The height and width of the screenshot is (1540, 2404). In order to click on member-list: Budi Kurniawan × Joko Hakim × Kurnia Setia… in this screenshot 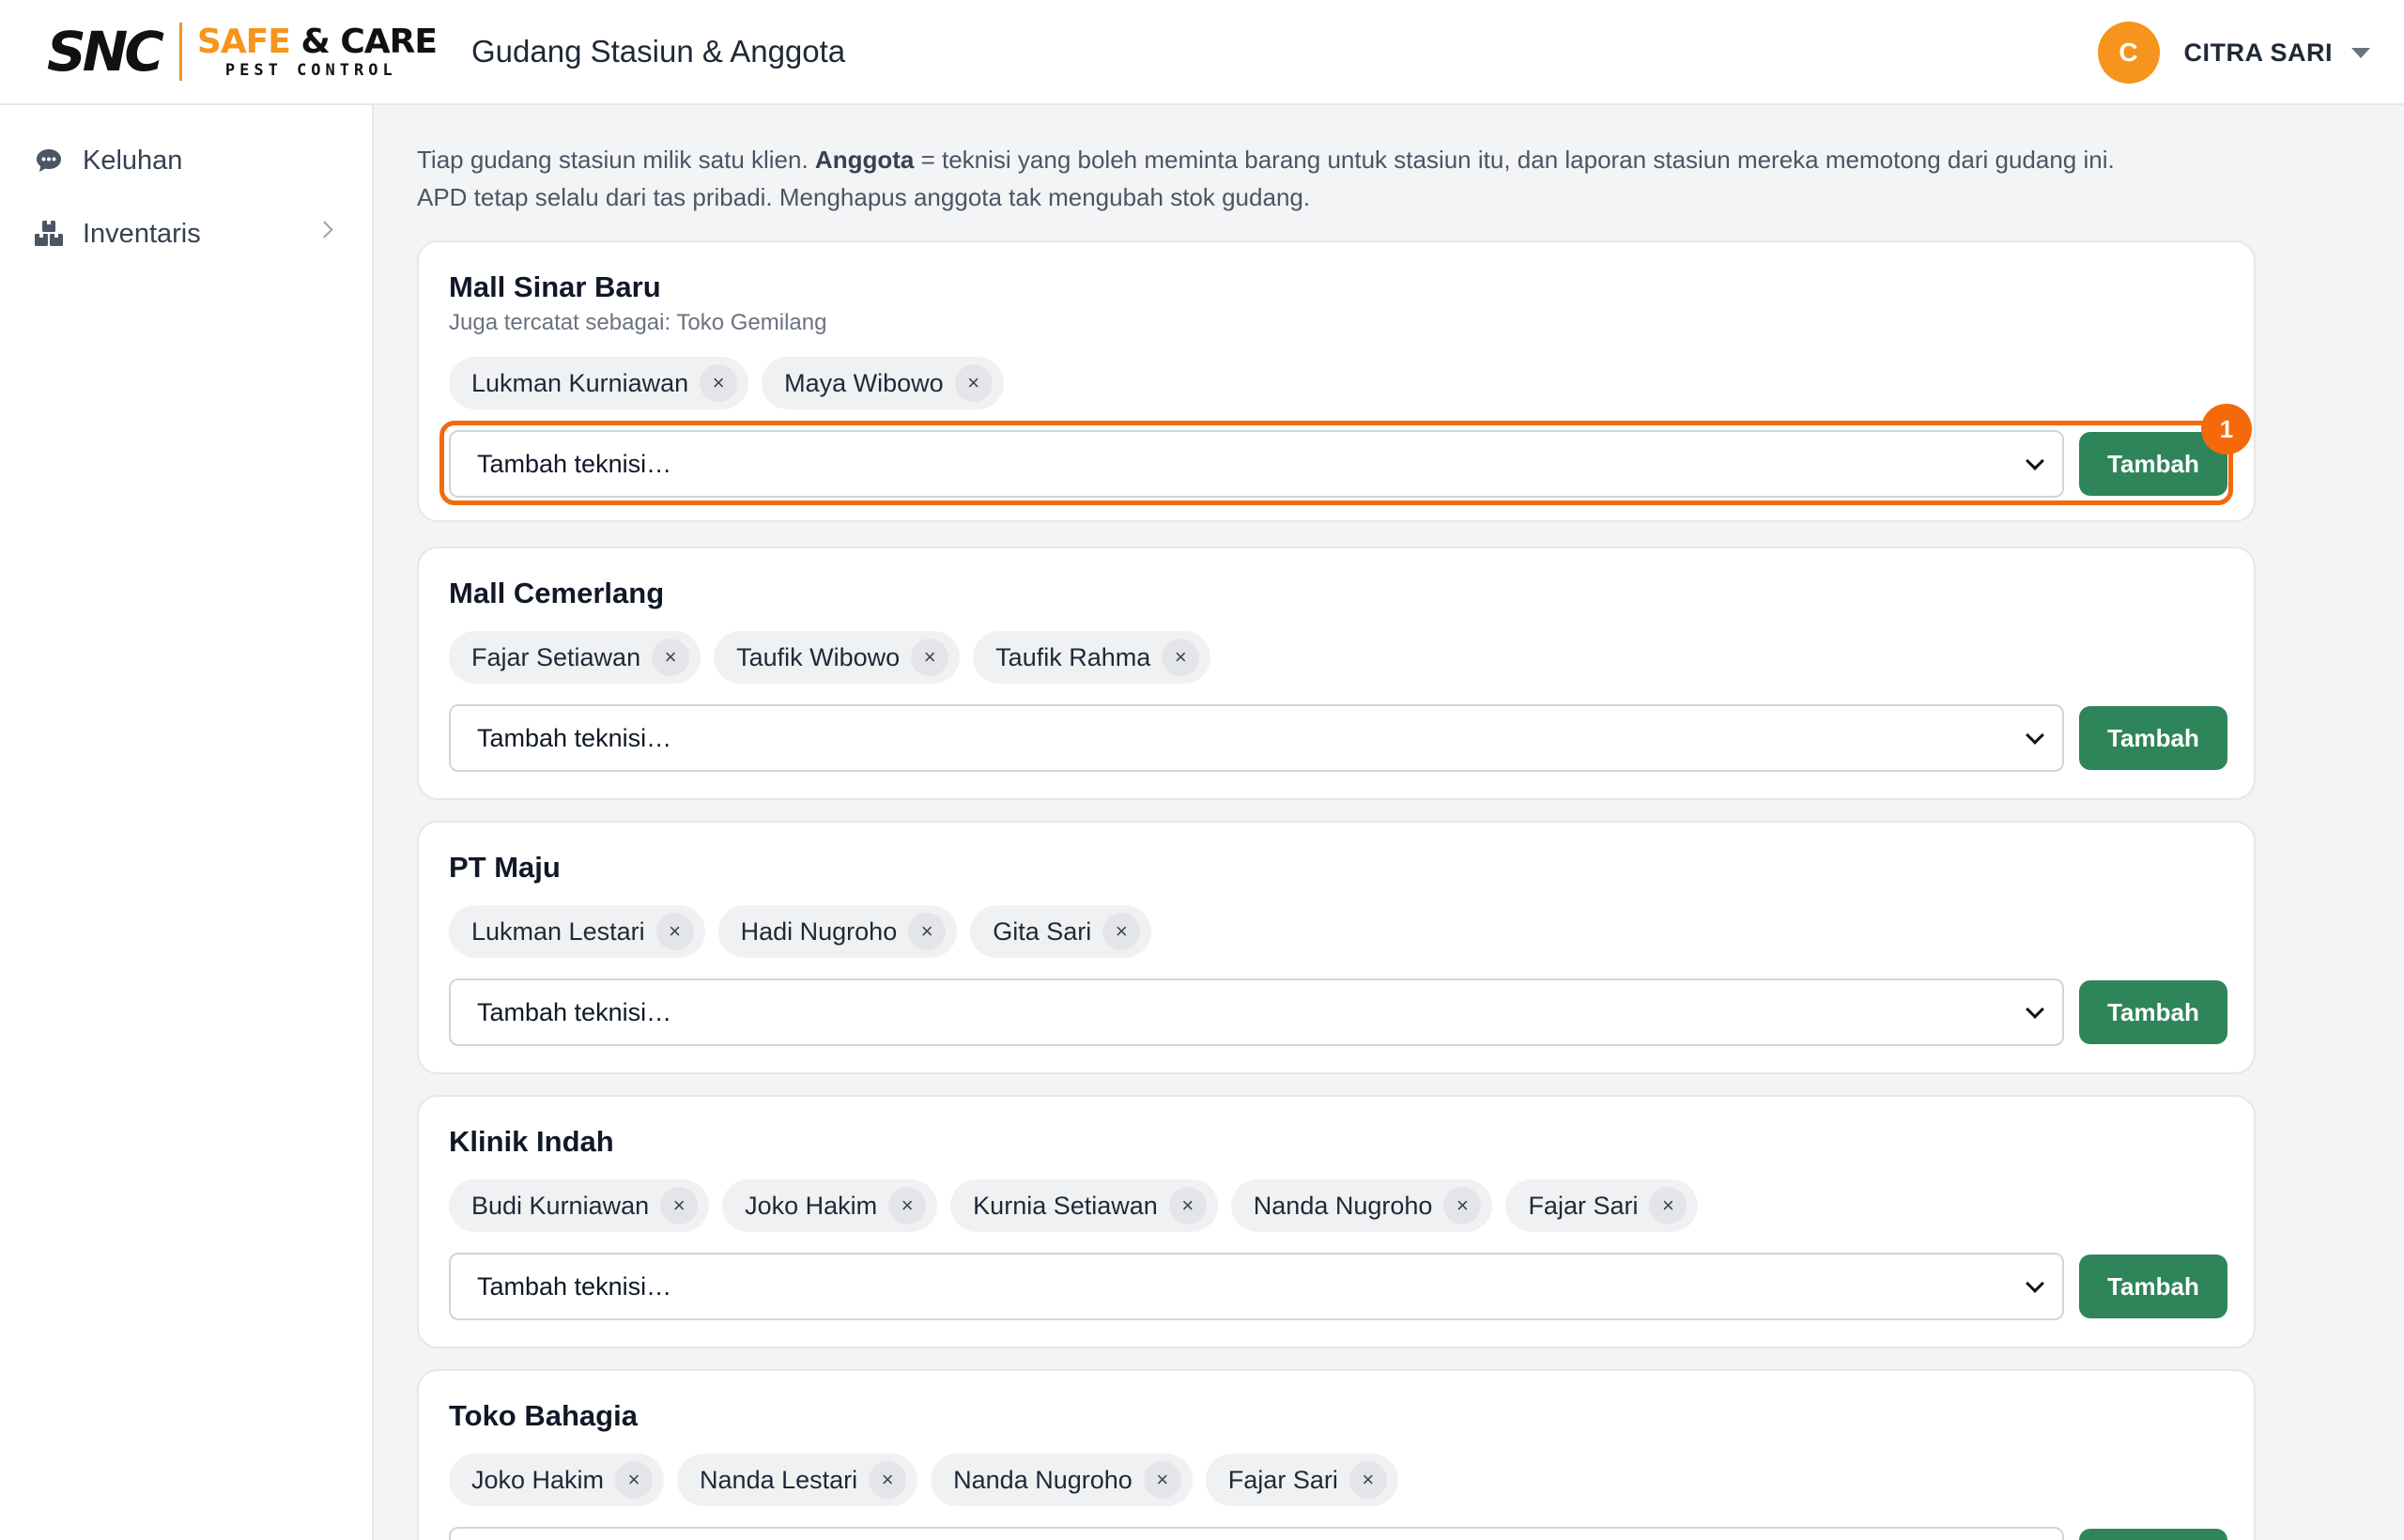, I will do `click(1074, 1205)`.